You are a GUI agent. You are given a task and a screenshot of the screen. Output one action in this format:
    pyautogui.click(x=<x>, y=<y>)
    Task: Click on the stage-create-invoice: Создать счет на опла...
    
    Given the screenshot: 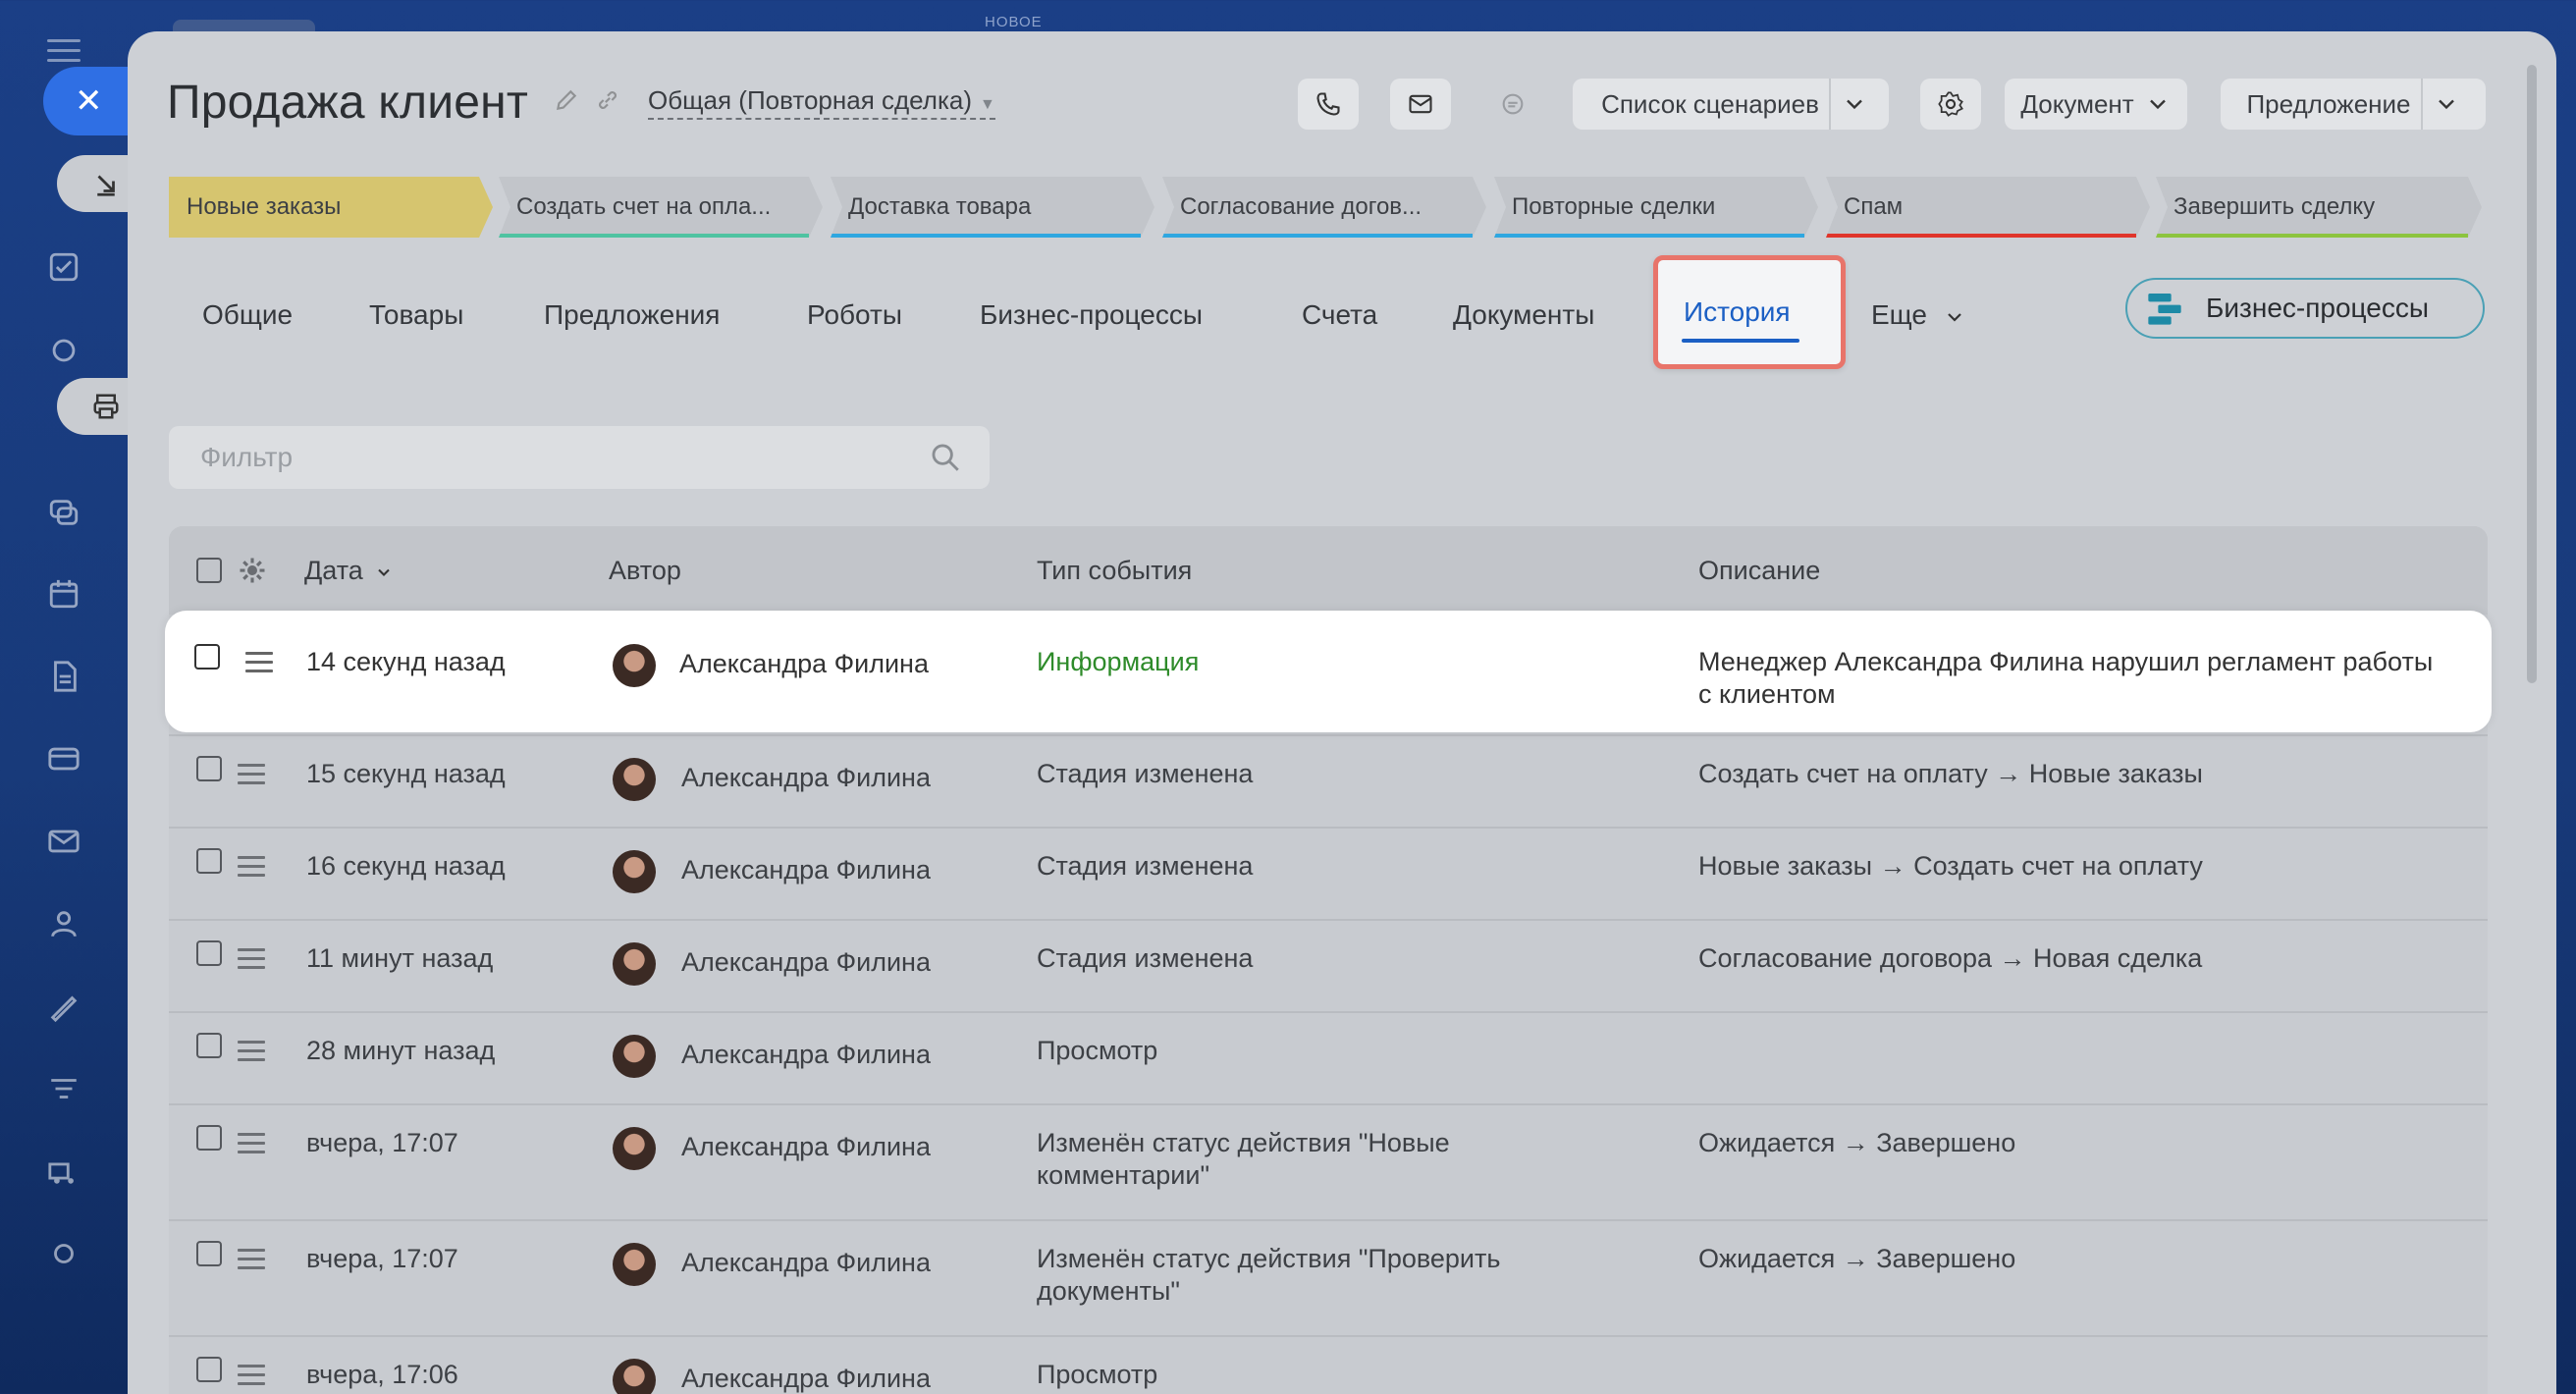 What is the action you would take?
    pyautogui.click(x=661, y=207)
    